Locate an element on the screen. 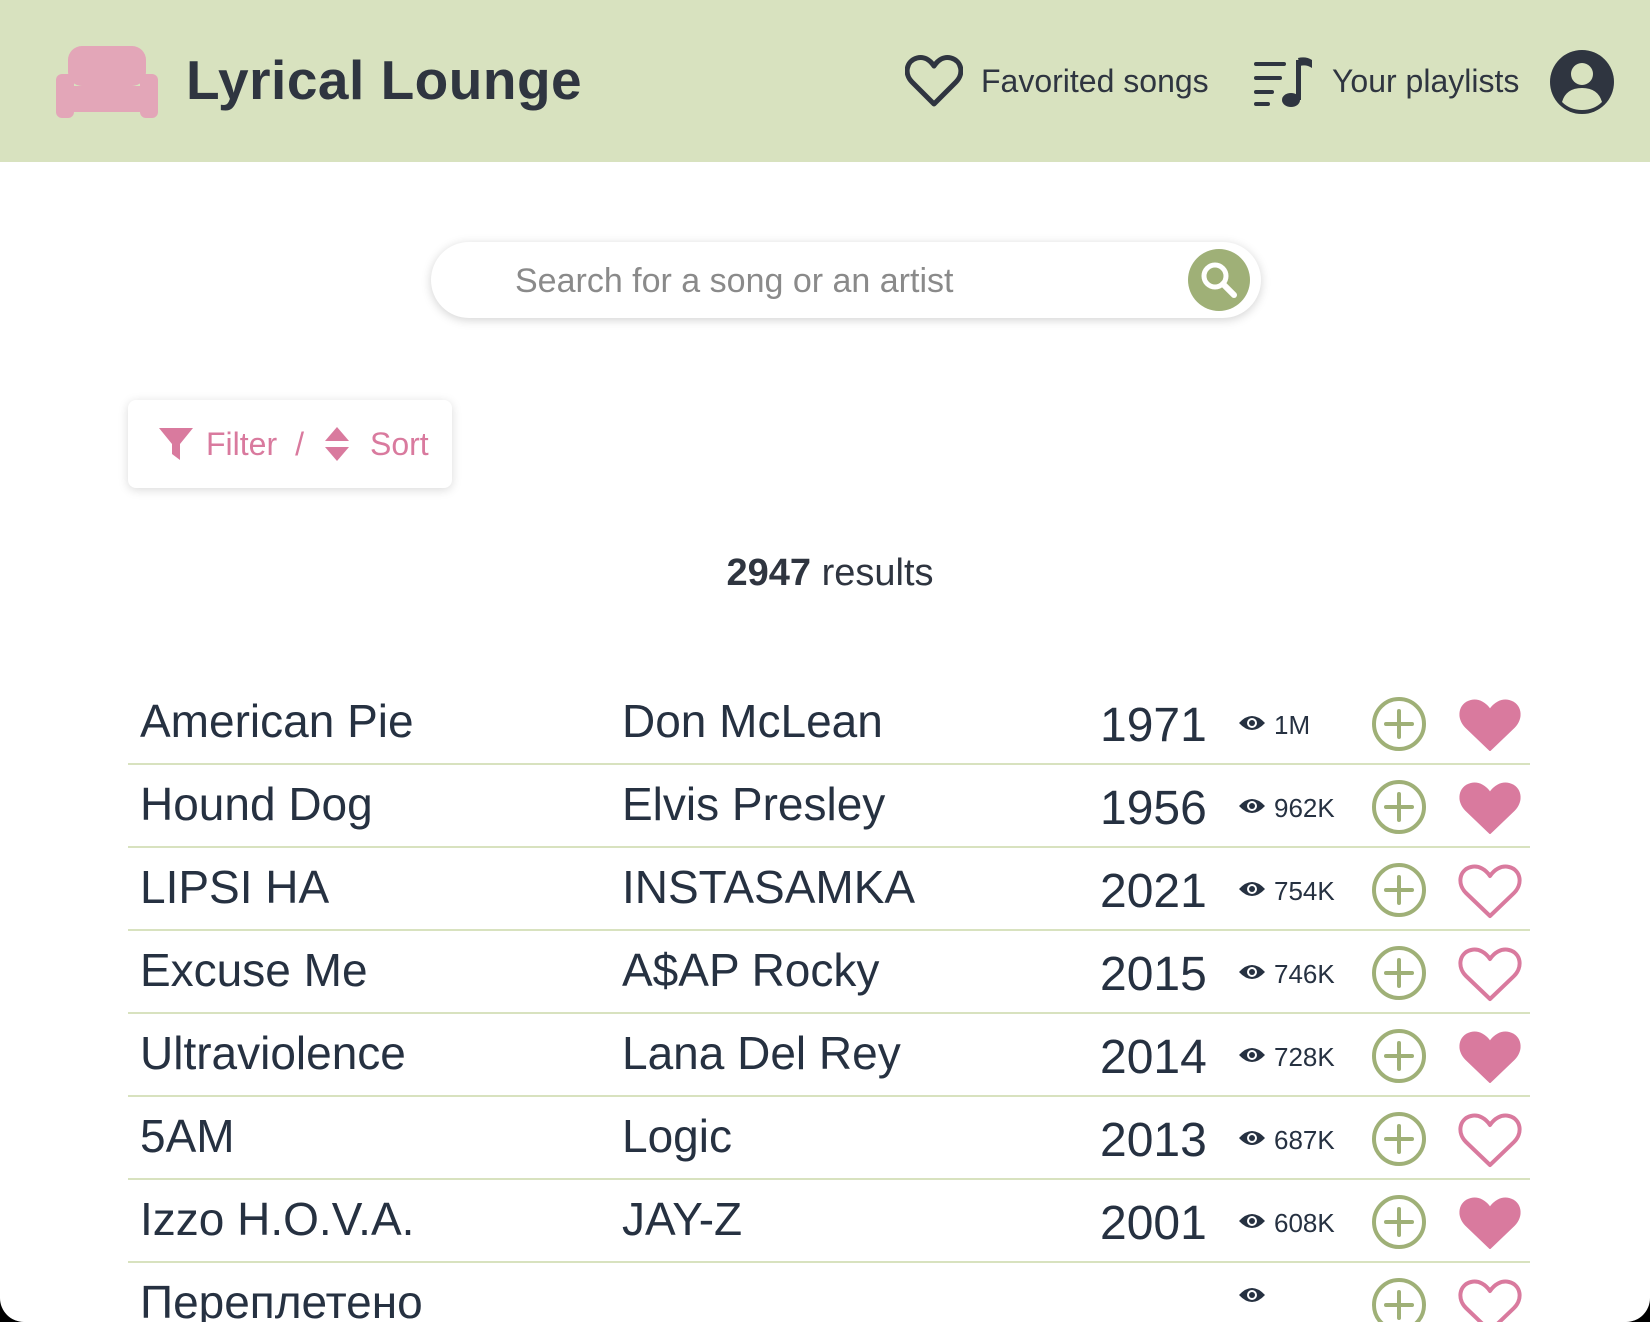 The image size is (1650, 1322). nav-favorited-songs: Favorited songs is located at coordinates (1057, 81).